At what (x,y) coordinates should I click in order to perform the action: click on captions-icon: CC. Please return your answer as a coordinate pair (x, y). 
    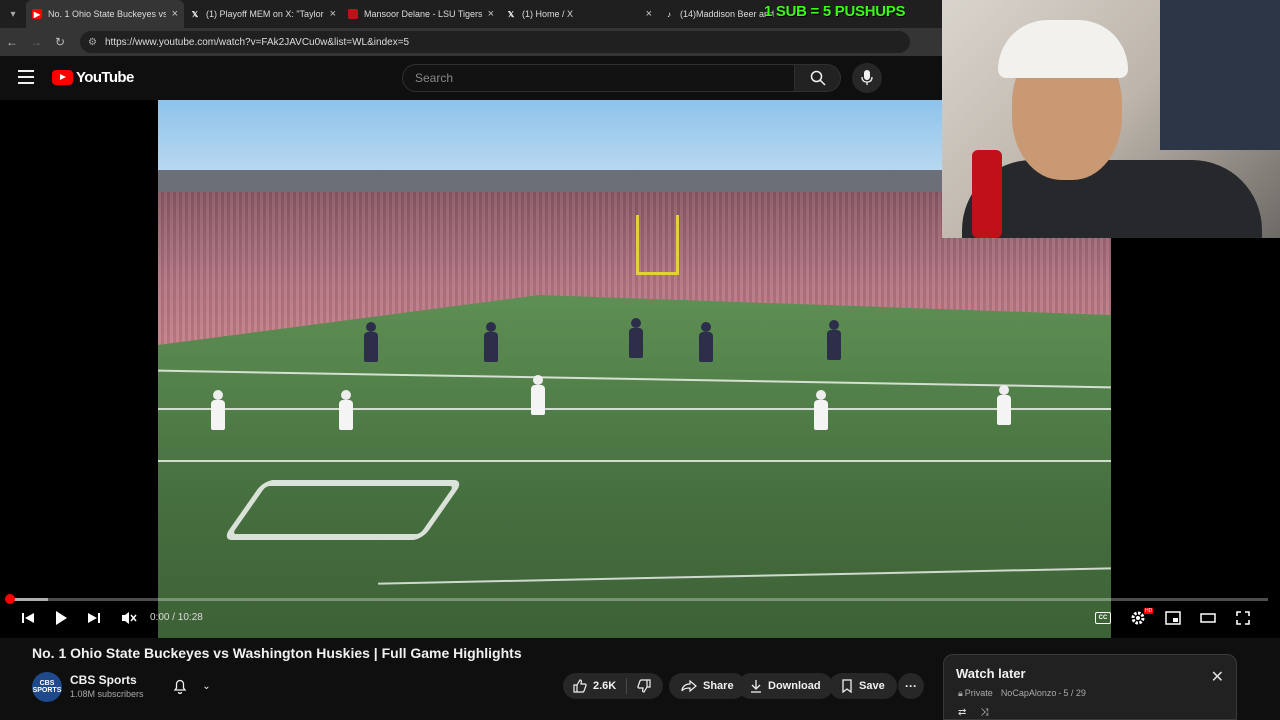
    Looking at the image, I should click on (1103, 618).